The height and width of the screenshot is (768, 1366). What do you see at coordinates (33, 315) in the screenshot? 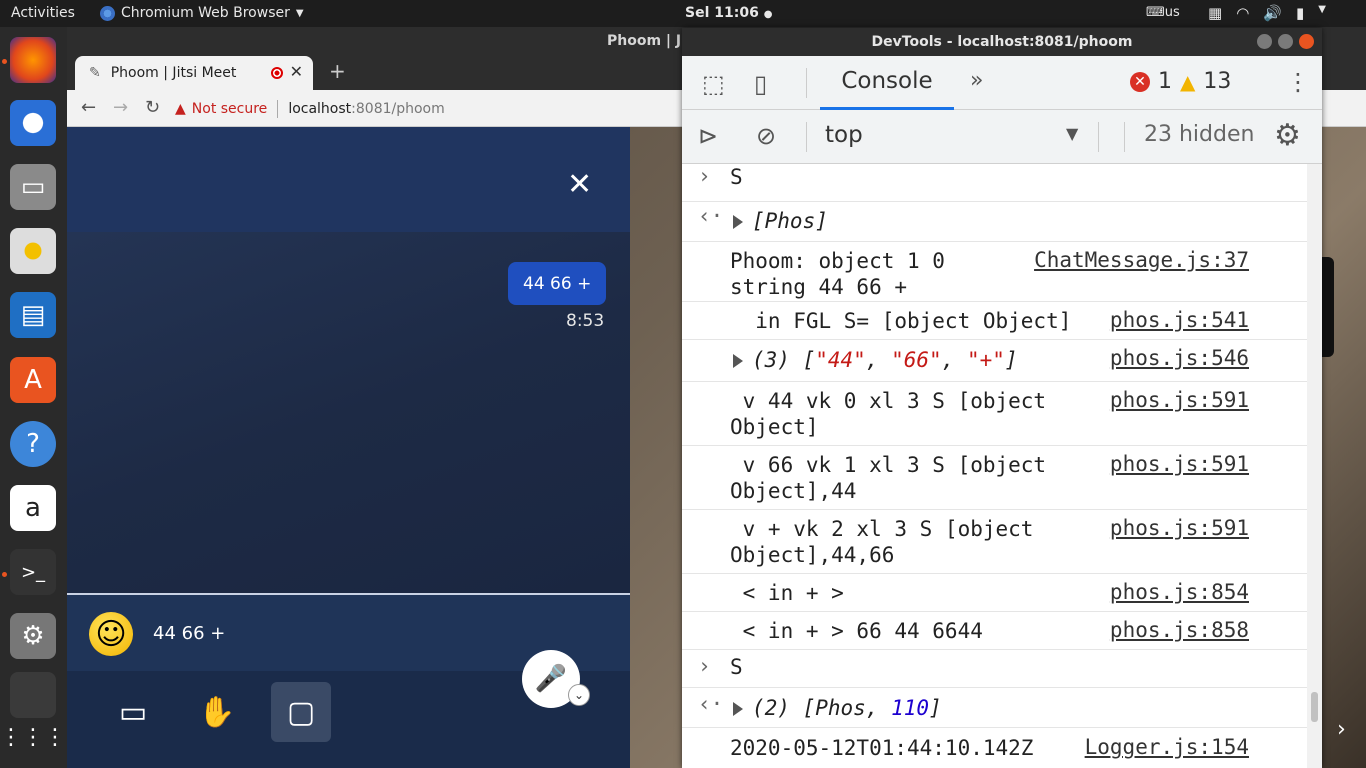
I see `writer-icon: ▤` at bounding box center [33, 315].